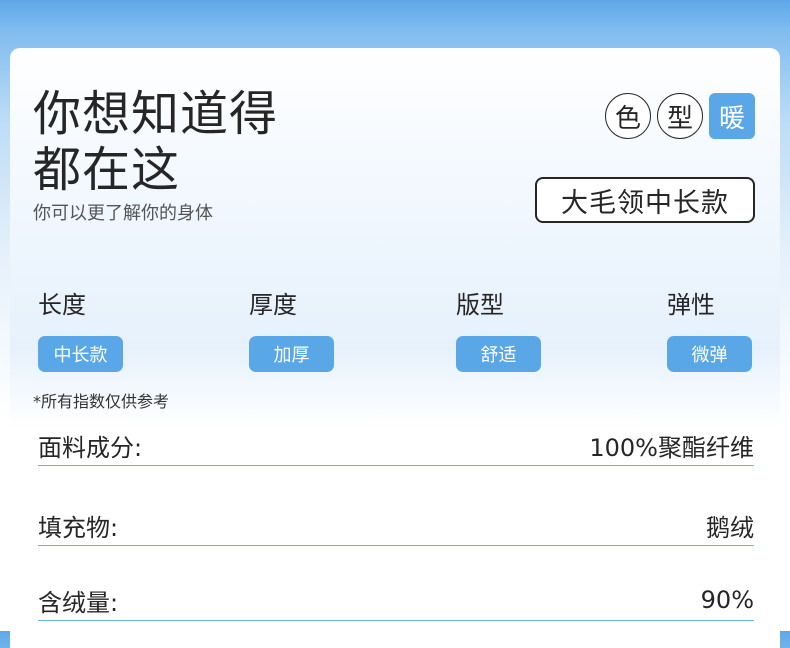 The height and width of the screenshot is (648, 790). I want to click on tag-shape: 型, so click(680, 116).